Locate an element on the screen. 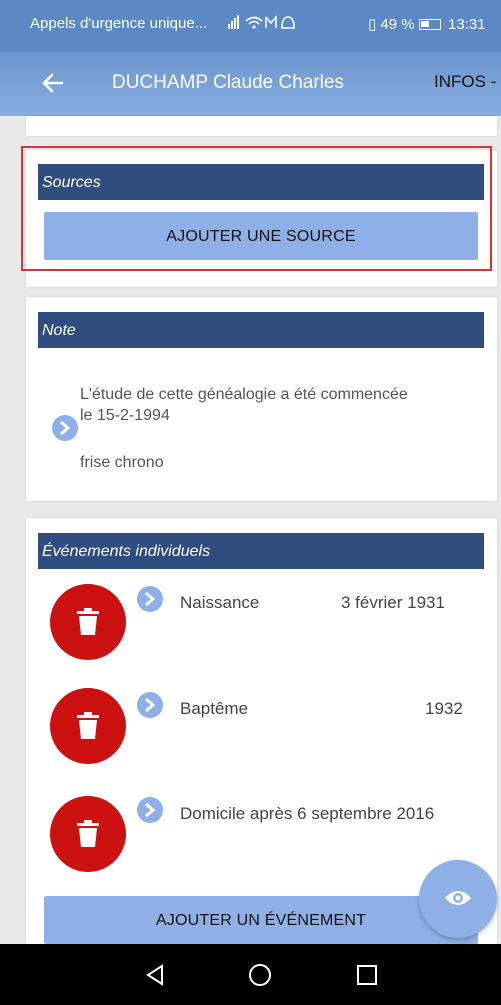 This screenshot has width=501, height=1005. vibrate-icon: ▯ is located at coordinates (372, 24).